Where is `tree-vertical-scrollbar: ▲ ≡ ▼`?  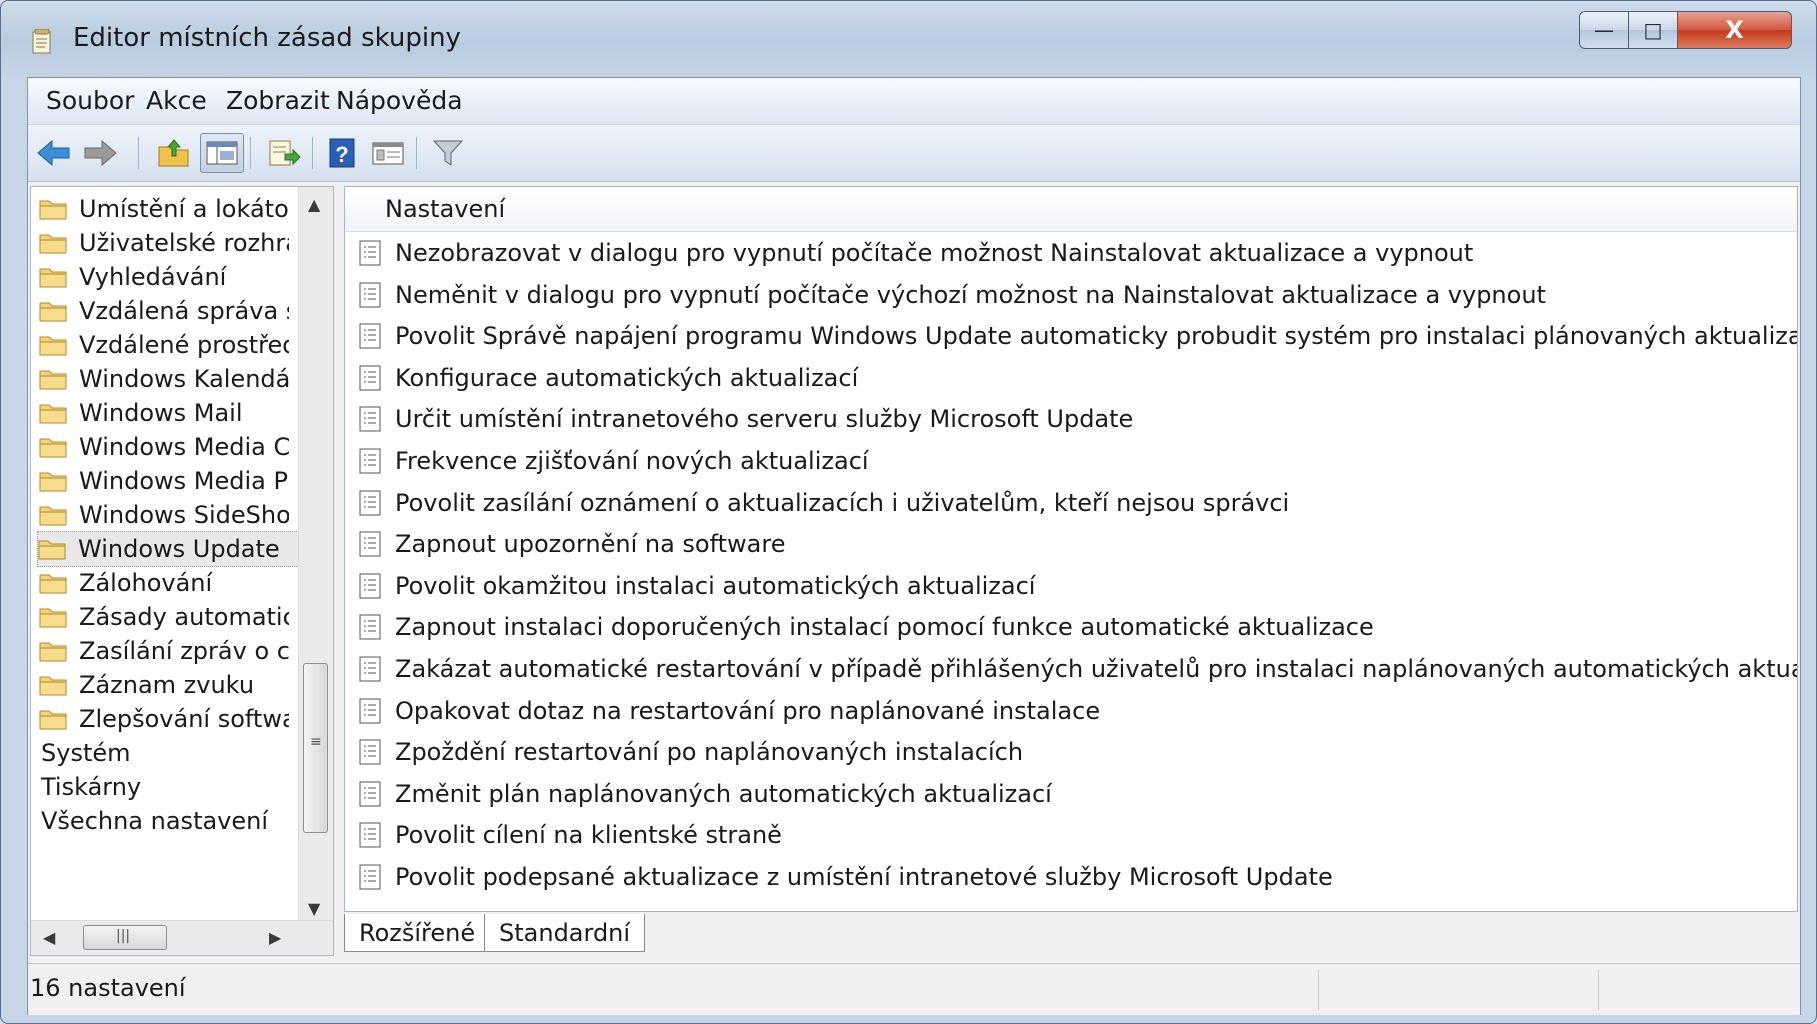
tree-vertical-scrollbar: ▲ ≡ ▼ is located at coordinates (315, 555).